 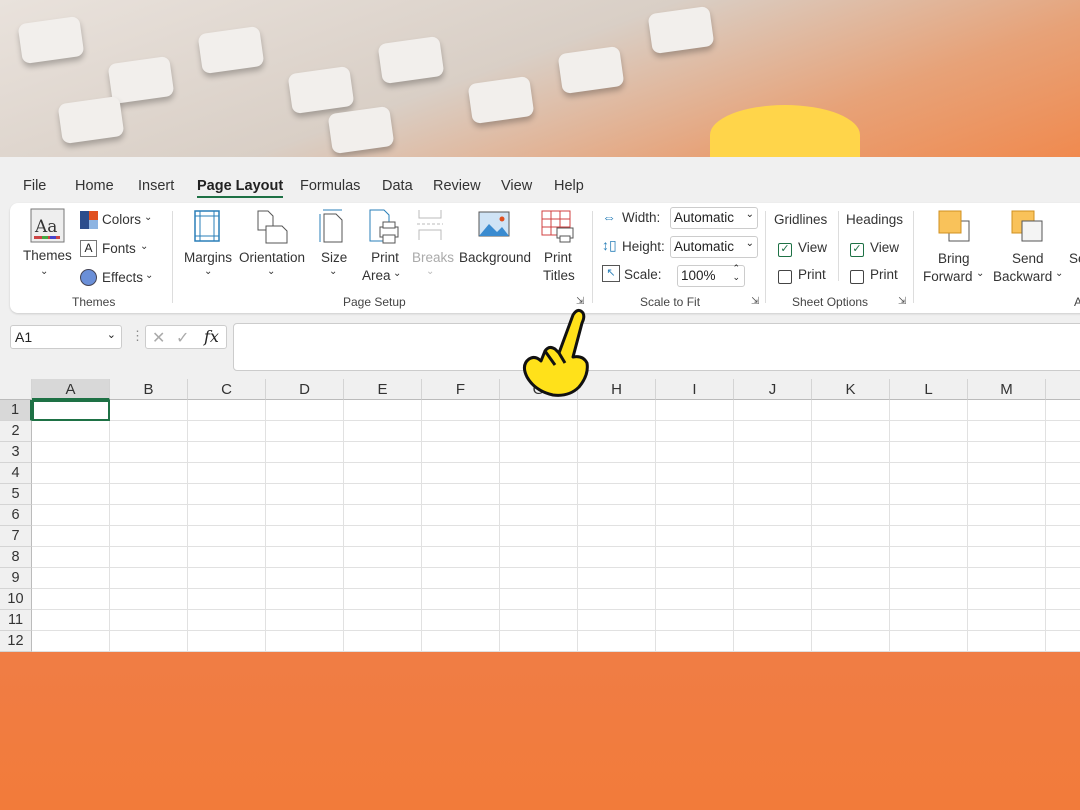 I want to click on cell-G5, so click(x=539, y=494).